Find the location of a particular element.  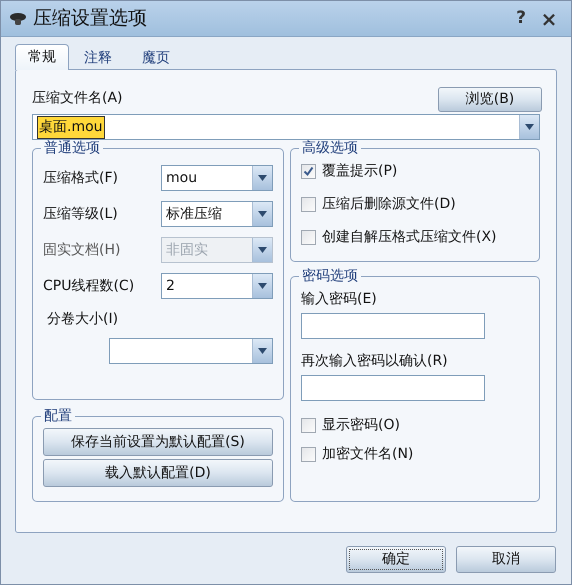

group-title: 普通选项 is located at coordinates (72, 148).